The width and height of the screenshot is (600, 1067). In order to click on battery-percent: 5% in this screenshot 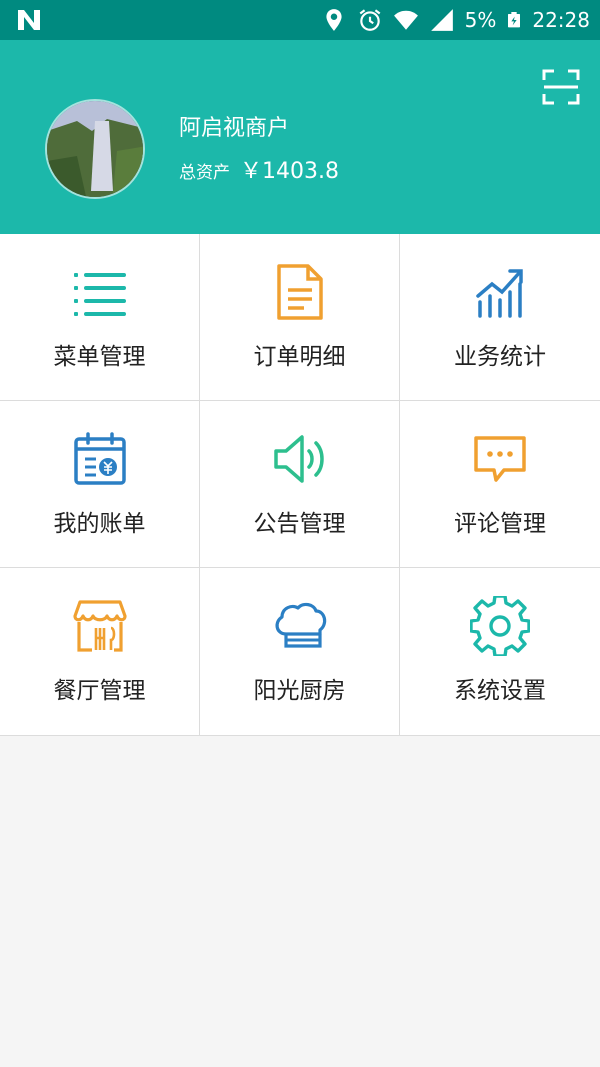, I will do `click(480, 20)`.